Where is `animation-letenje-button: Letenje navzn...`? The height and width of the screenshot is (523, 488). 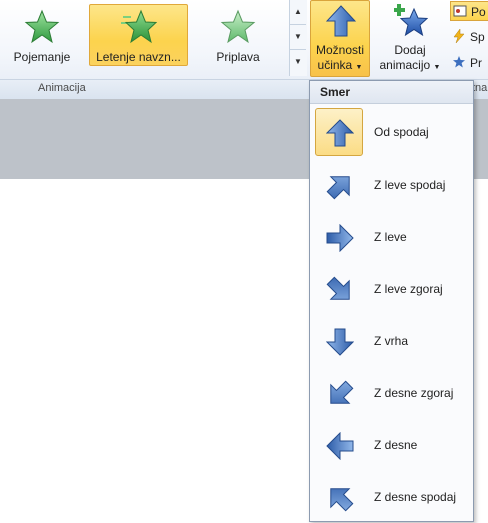
animation-letenje-button: Letenje navzn... is located at coordinates (138, 35).